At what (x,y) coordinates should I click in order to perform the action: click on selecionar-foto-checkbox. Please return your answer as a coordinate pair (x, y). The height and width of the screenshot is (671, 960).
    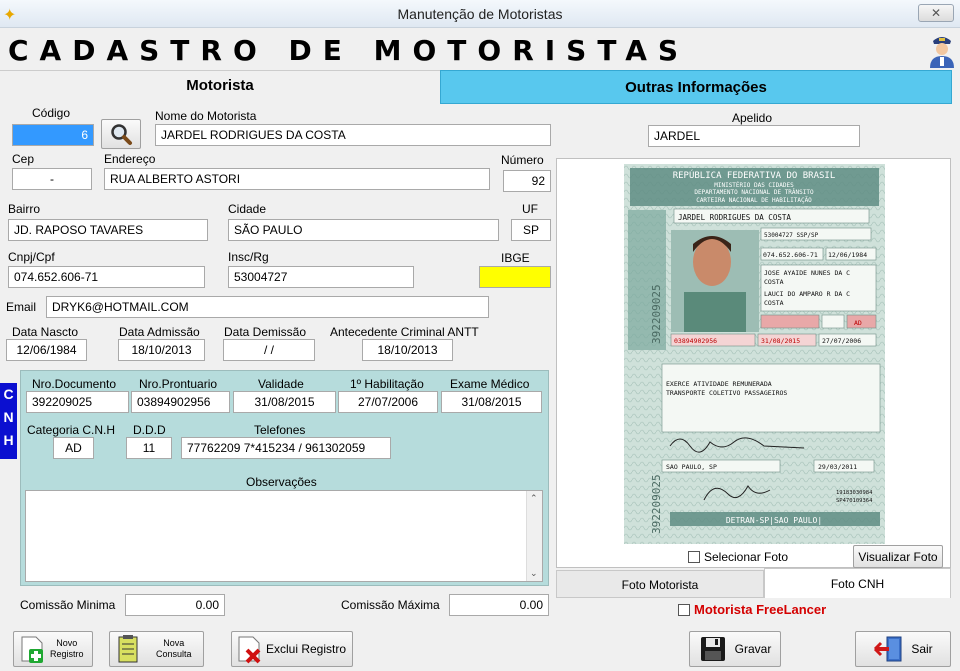
    Looking at the image, I should click on (694, 557).